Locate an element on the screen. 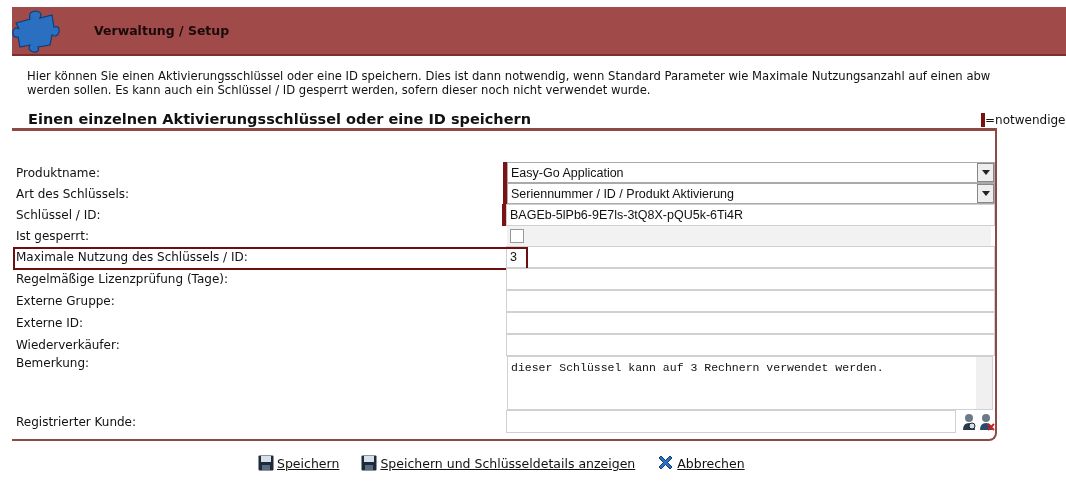 Image resolution: width=1066 pixels, height=493 pixels. page-title: Verwaltung / Setup is located at coordinates (162, 30).